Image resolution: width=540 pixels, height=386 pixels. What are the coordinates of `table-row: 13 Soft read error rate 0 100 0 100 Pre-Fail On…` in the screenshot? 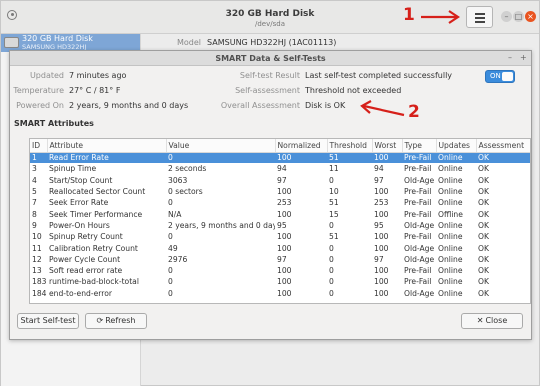 It's located at (280, 270).